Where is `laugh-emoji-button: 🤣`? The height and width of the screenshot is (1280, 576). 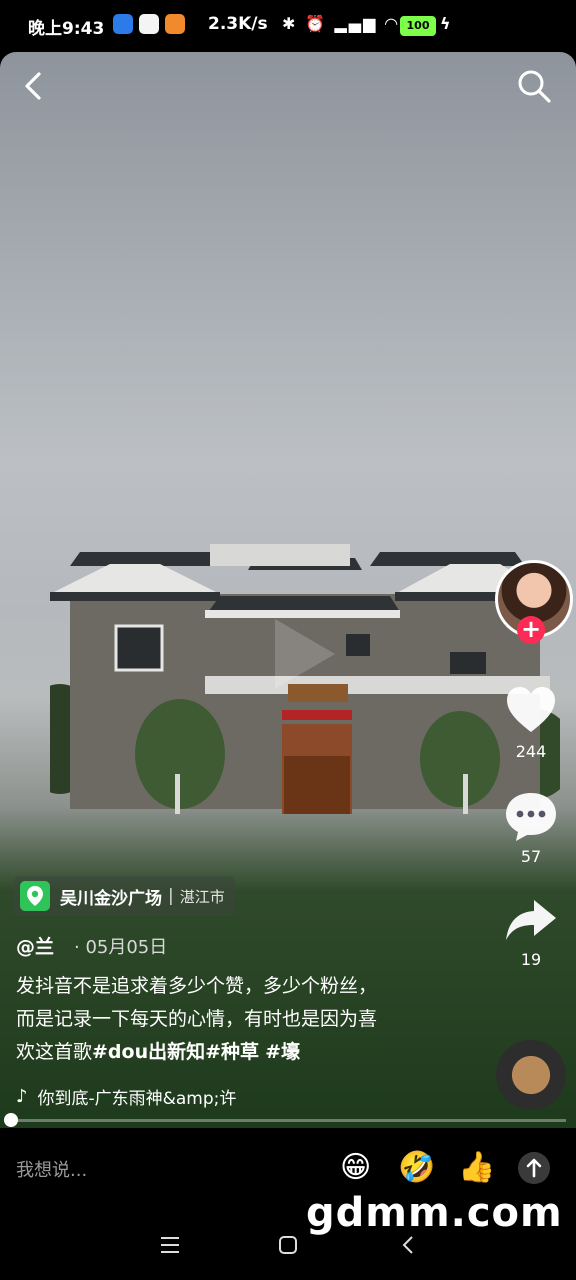
laugh-emoji-button: 🤣 is located at coordinates (416, 1167).